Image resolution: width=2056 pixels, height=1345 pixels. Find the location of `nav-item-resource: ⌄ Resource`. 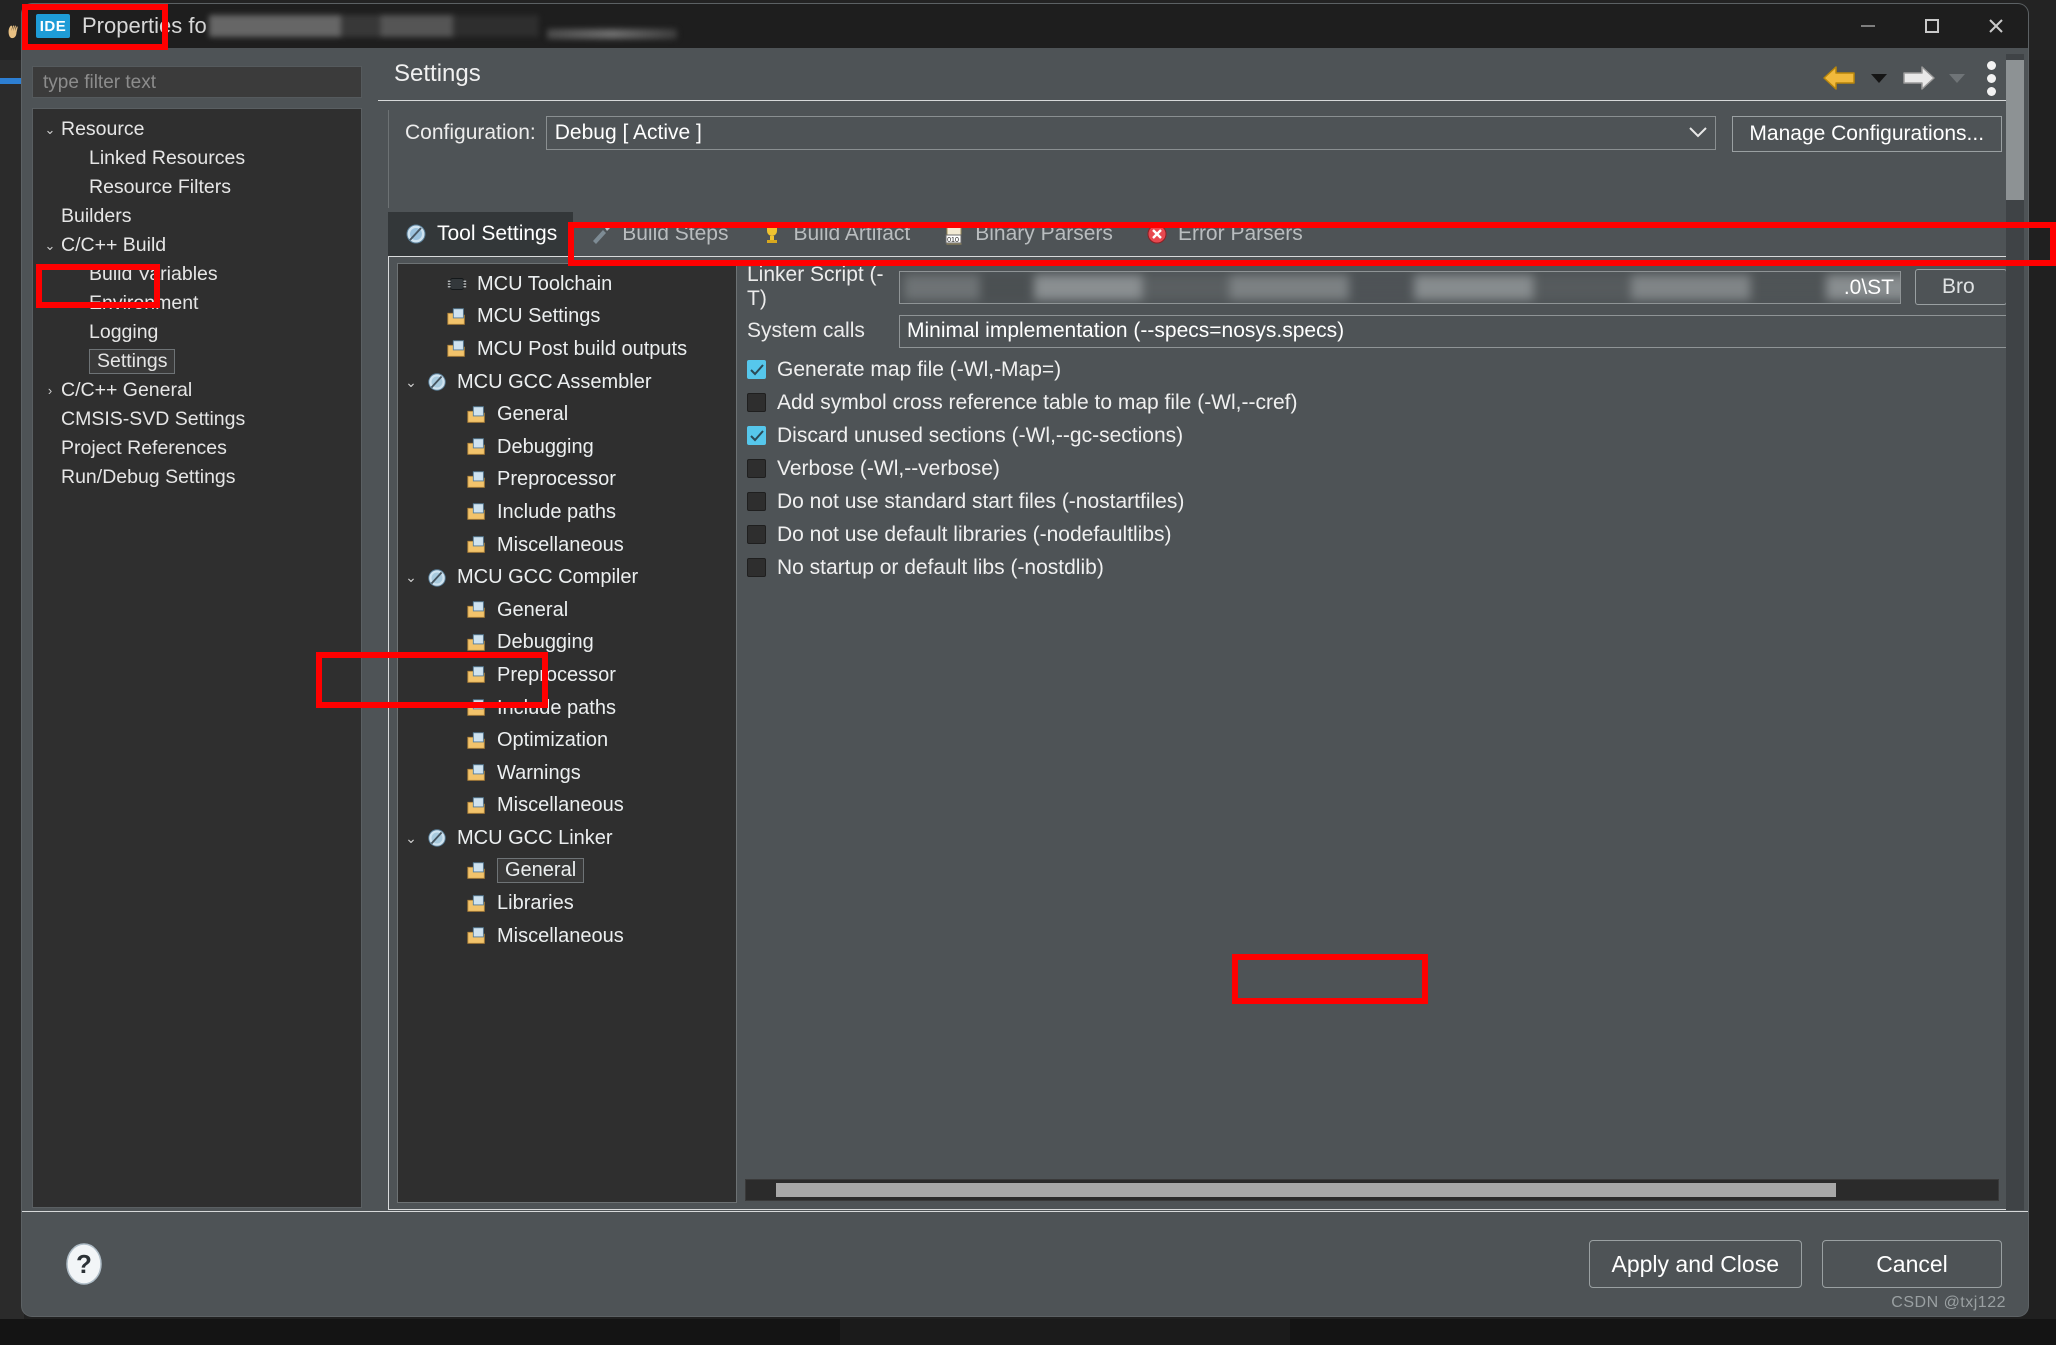

nav-item-resource: ⌄ Resource is located at coordinates (197, 129).